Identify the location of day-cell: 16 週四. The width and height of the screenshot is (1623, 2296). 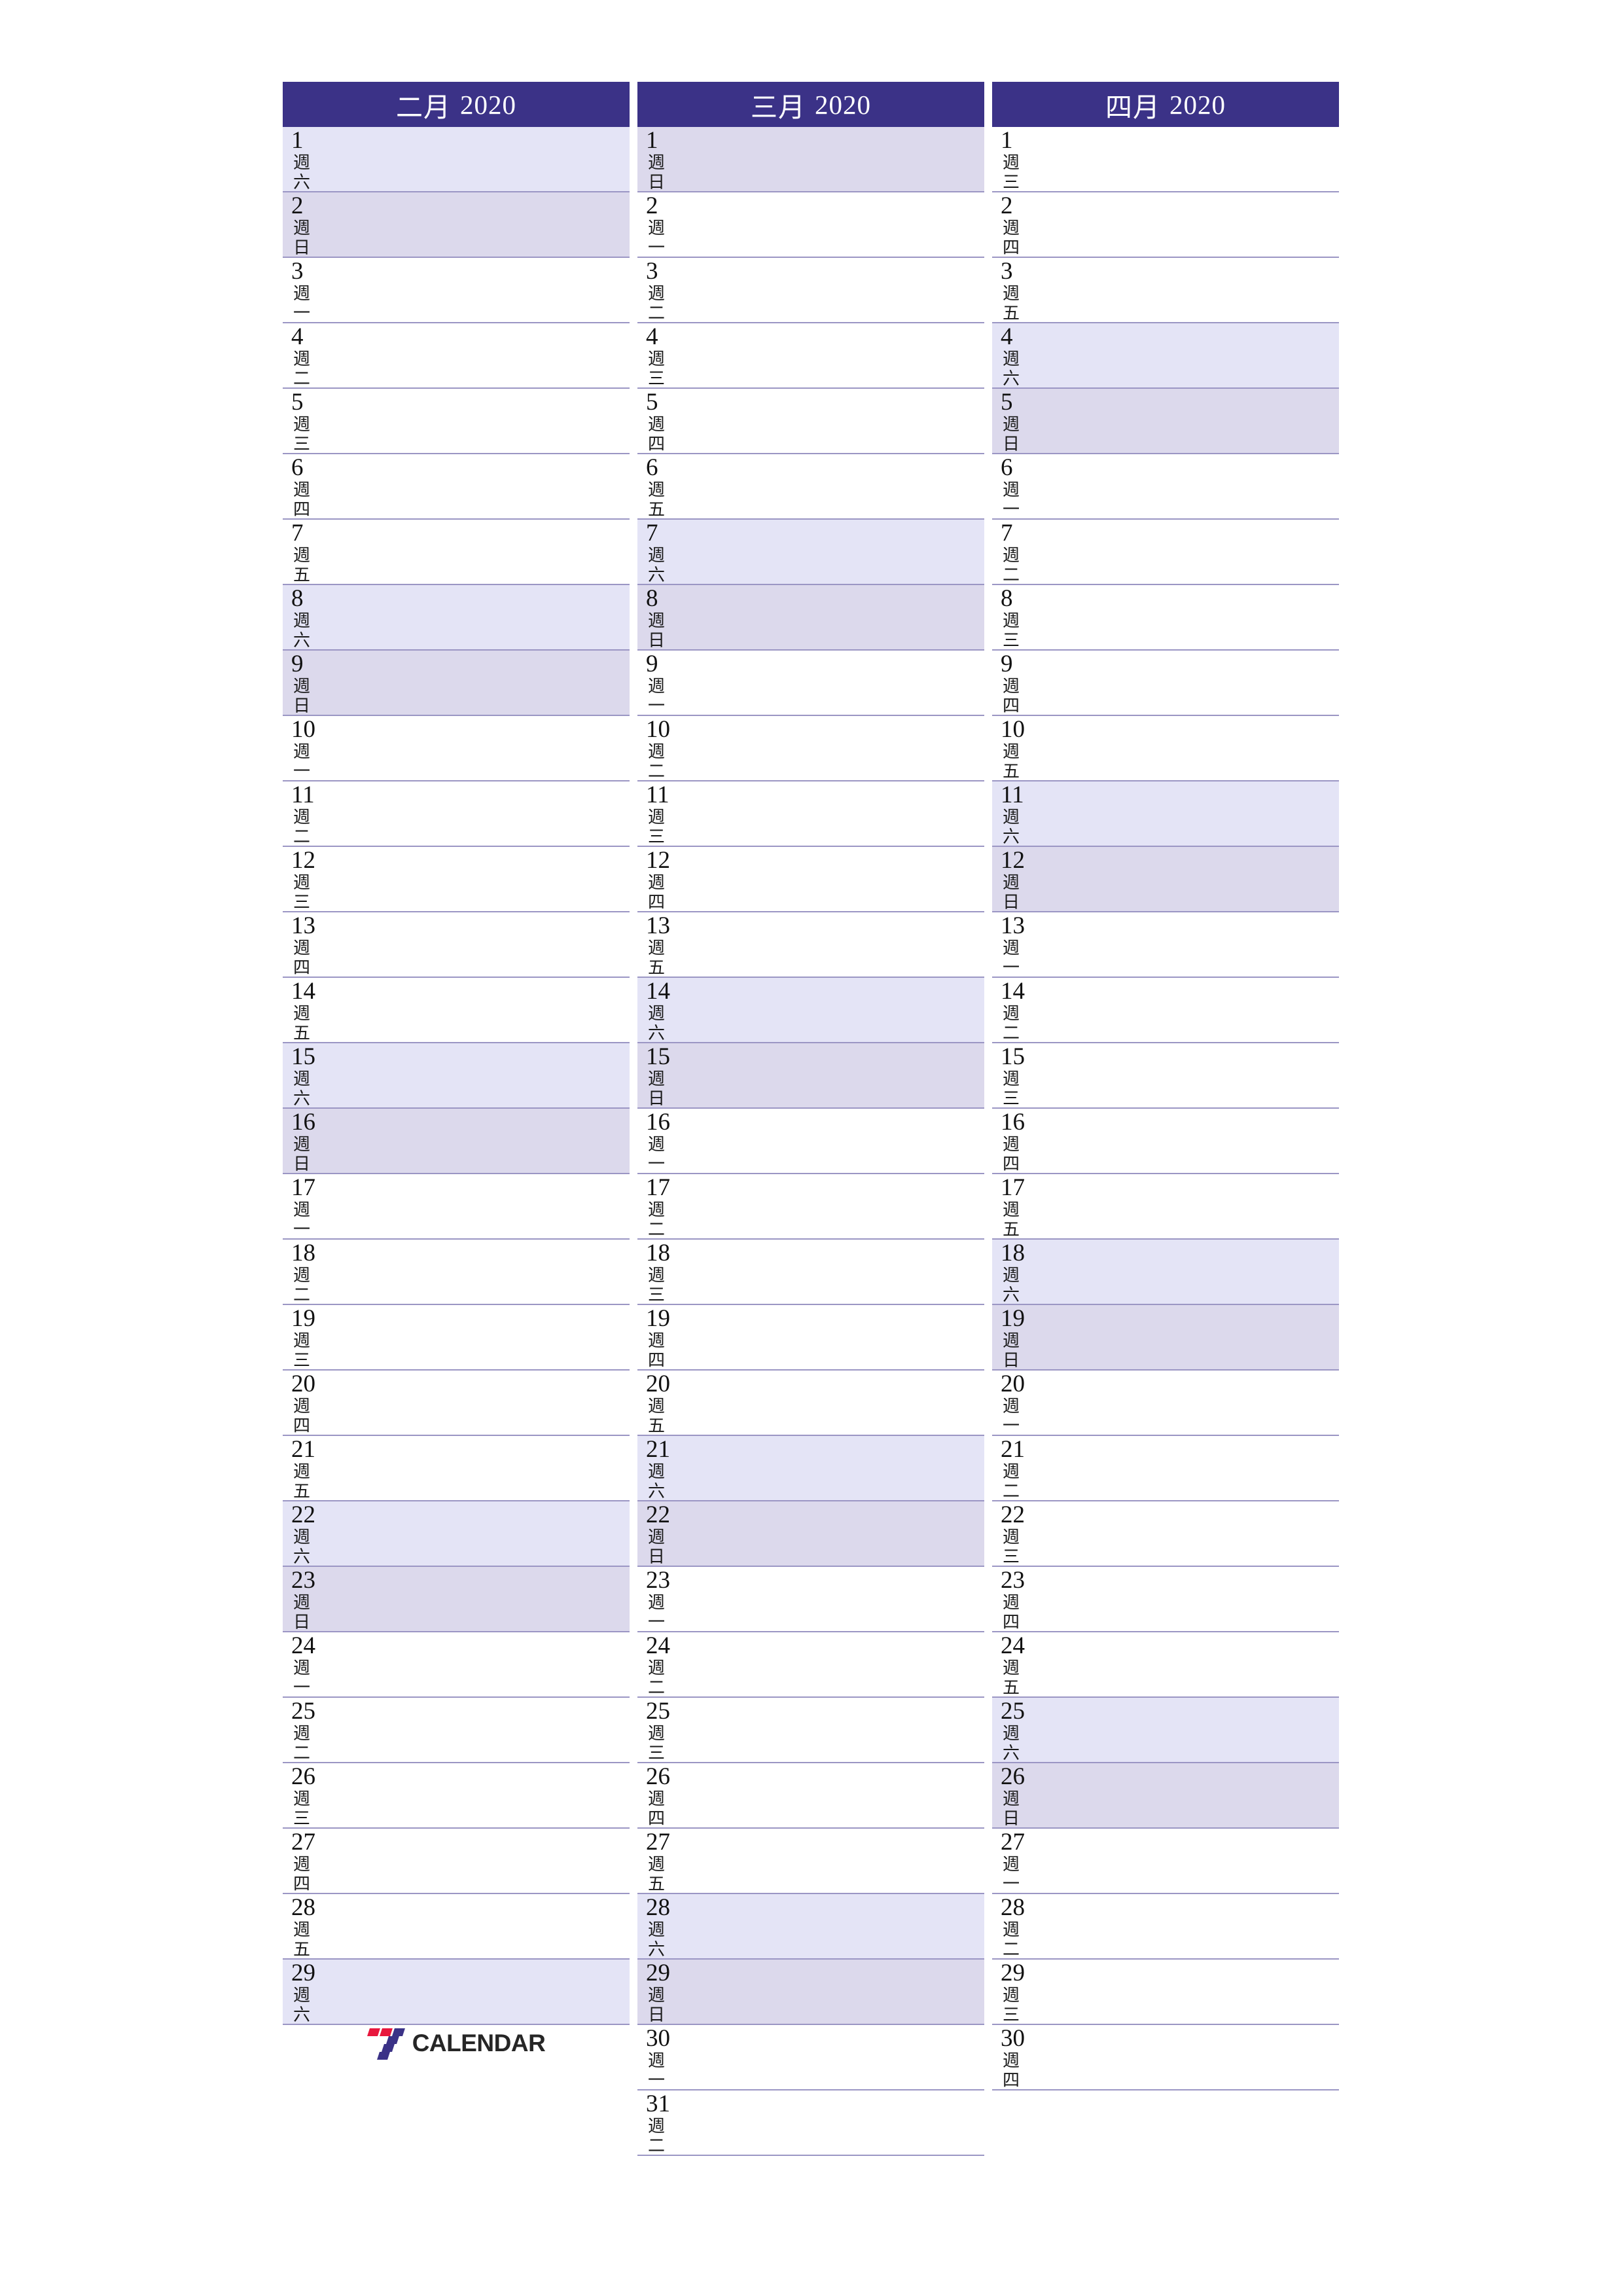
(1166, 1141).